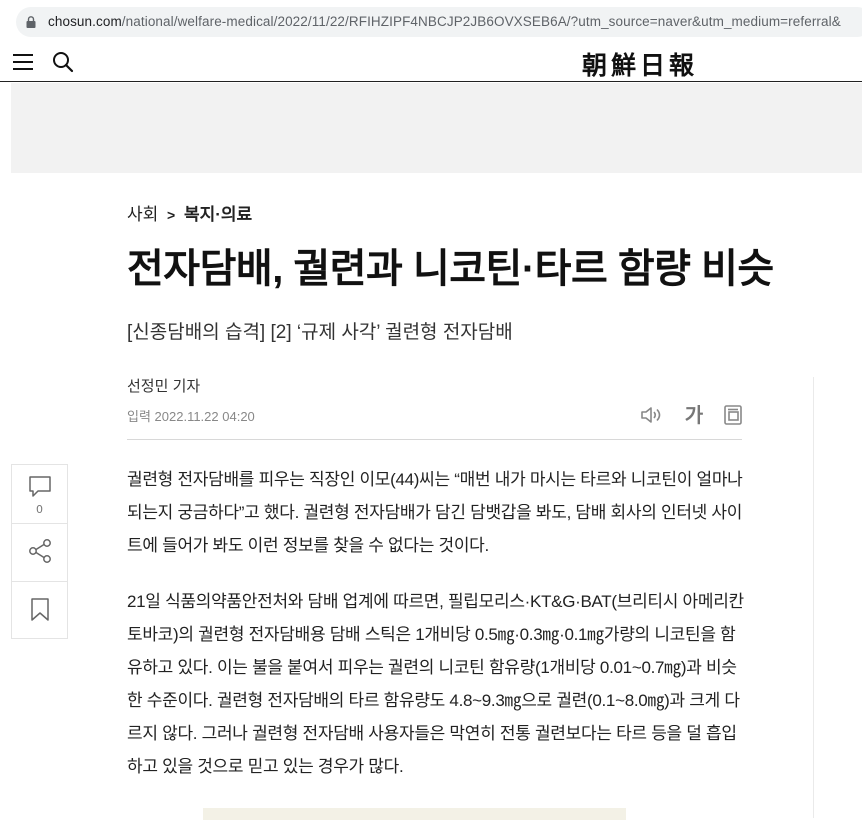 The width and height of the screenshot is (862, 820). I want to click on print-icon, so click(733, 415).